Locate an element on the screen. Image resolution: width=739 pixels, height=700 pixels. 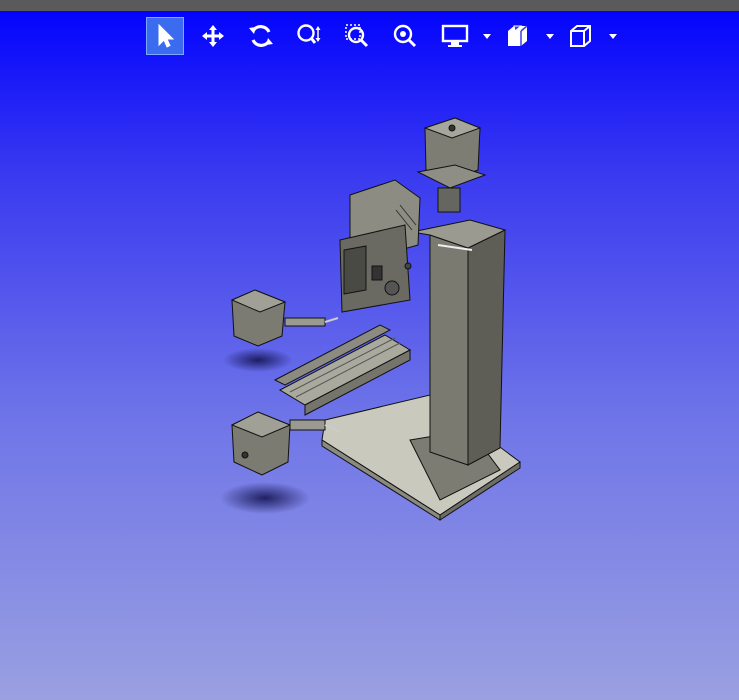
section-view-button is located at coordinates (518, 36).